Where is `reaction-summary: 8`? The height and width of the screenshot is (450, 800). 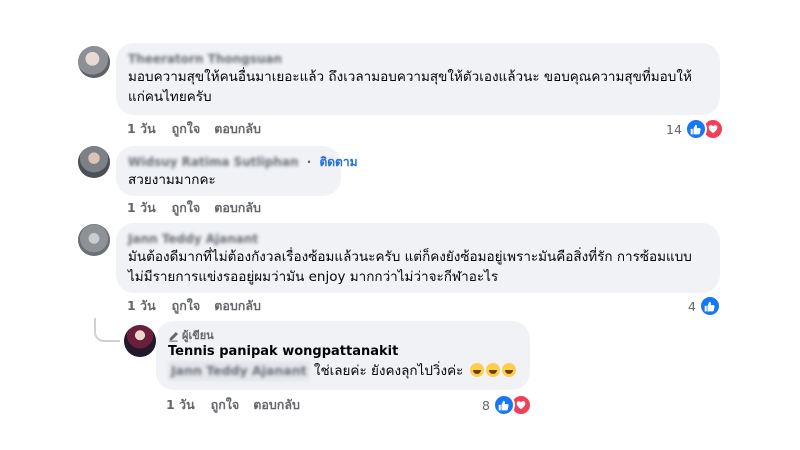 reaction-summary: 8 is located at coordinates (507, 405).